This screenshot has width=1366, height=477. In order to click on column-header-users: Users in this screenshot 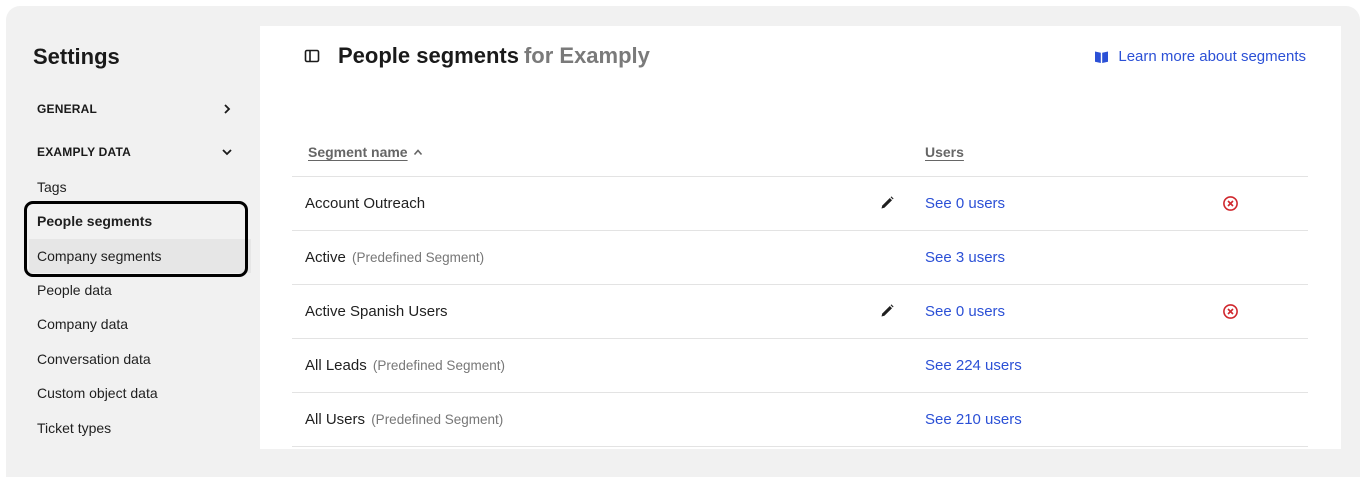, I will do `click(944, 152)`.